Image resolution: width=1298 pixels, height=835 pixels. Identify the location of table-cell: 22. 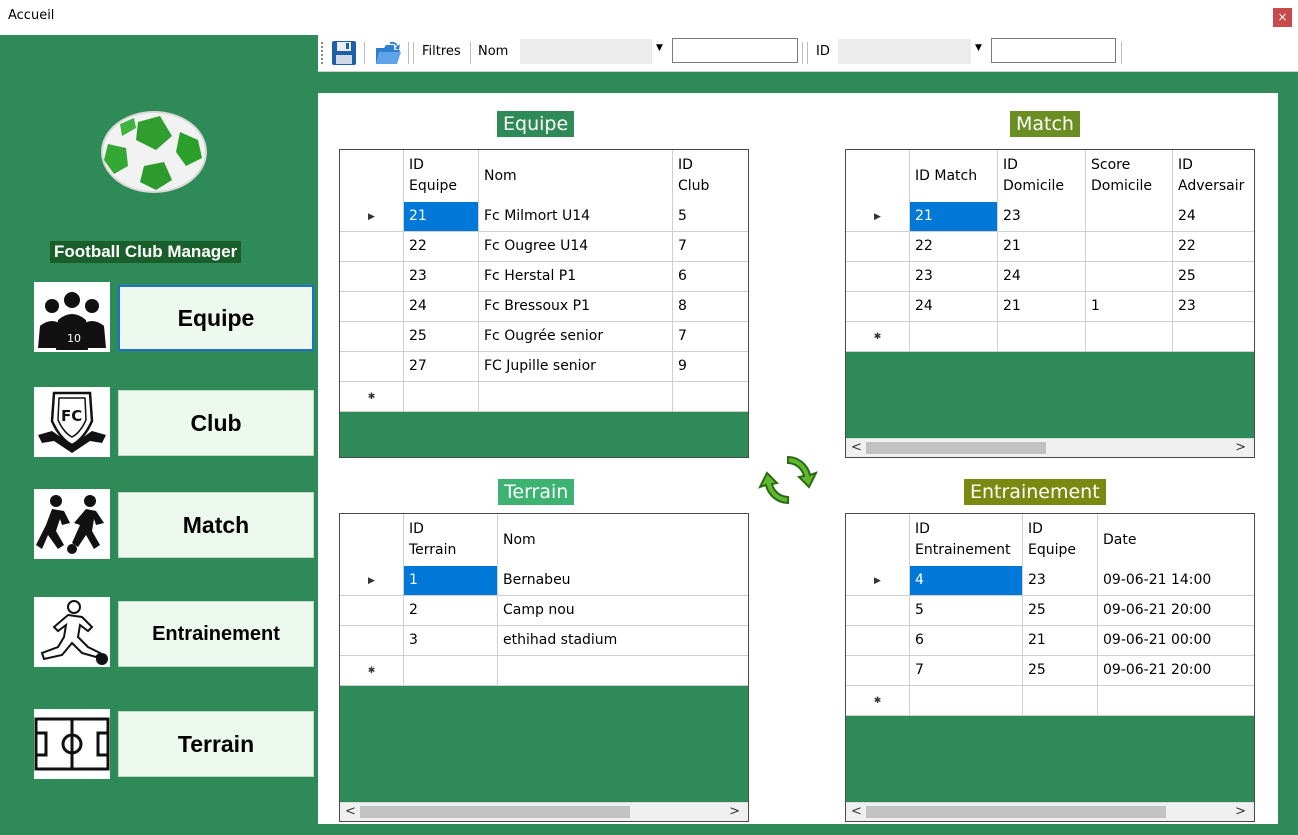
(441, 247).